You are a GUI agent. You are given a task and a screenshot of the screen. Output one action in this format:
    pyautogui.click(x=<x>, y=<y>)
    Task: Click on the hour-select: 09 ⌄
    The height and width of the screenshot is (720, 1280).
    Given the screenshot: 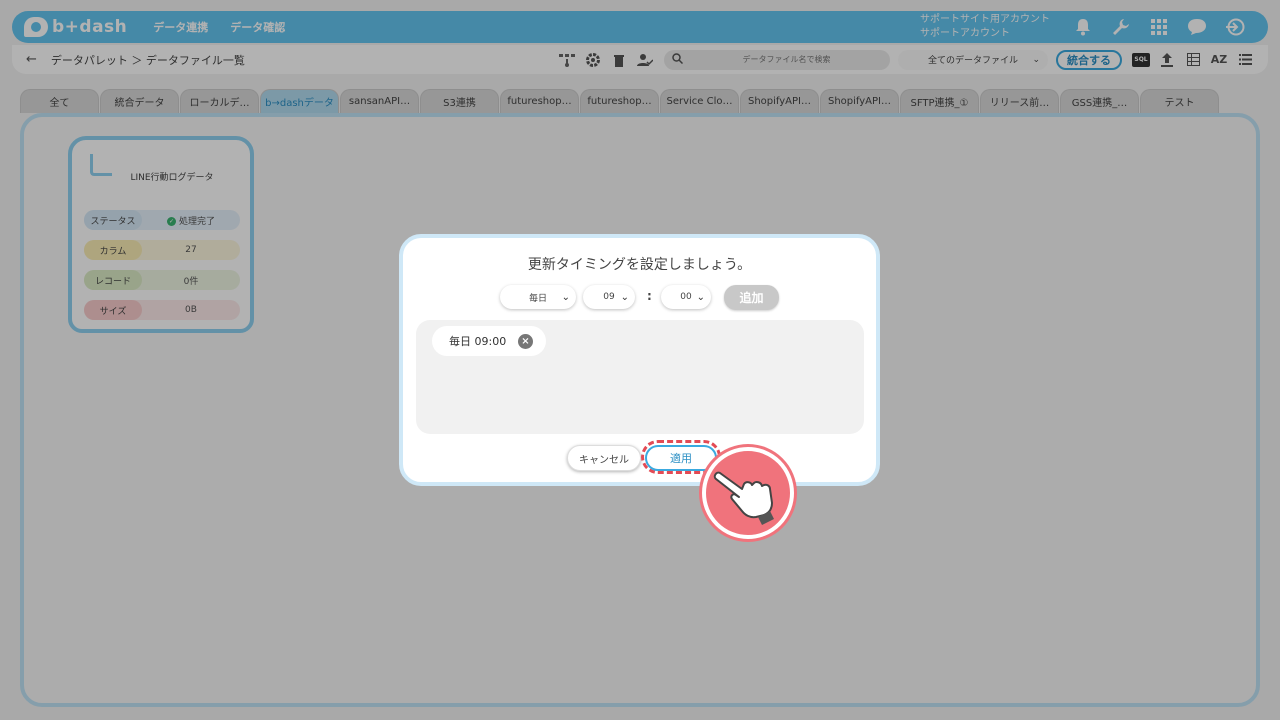 What is the action you would take?
    pyautogui.click(x=609, y=297)
    